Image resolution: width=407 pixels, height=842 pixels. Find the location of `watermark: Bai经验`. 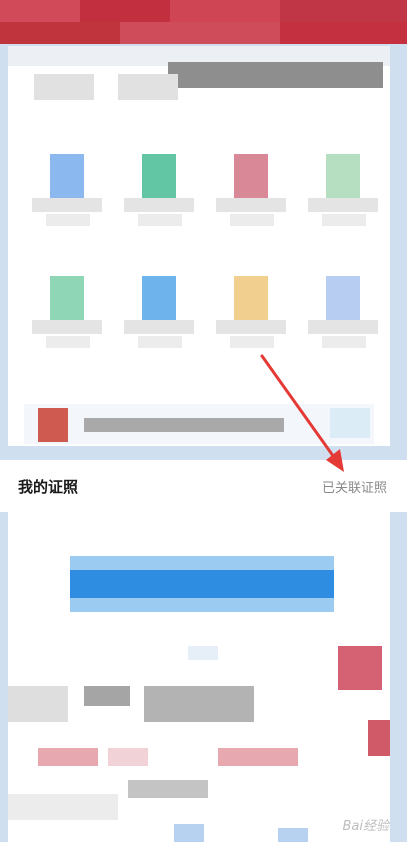

watermark: Bai经验 is located at coordinates (366, 826).